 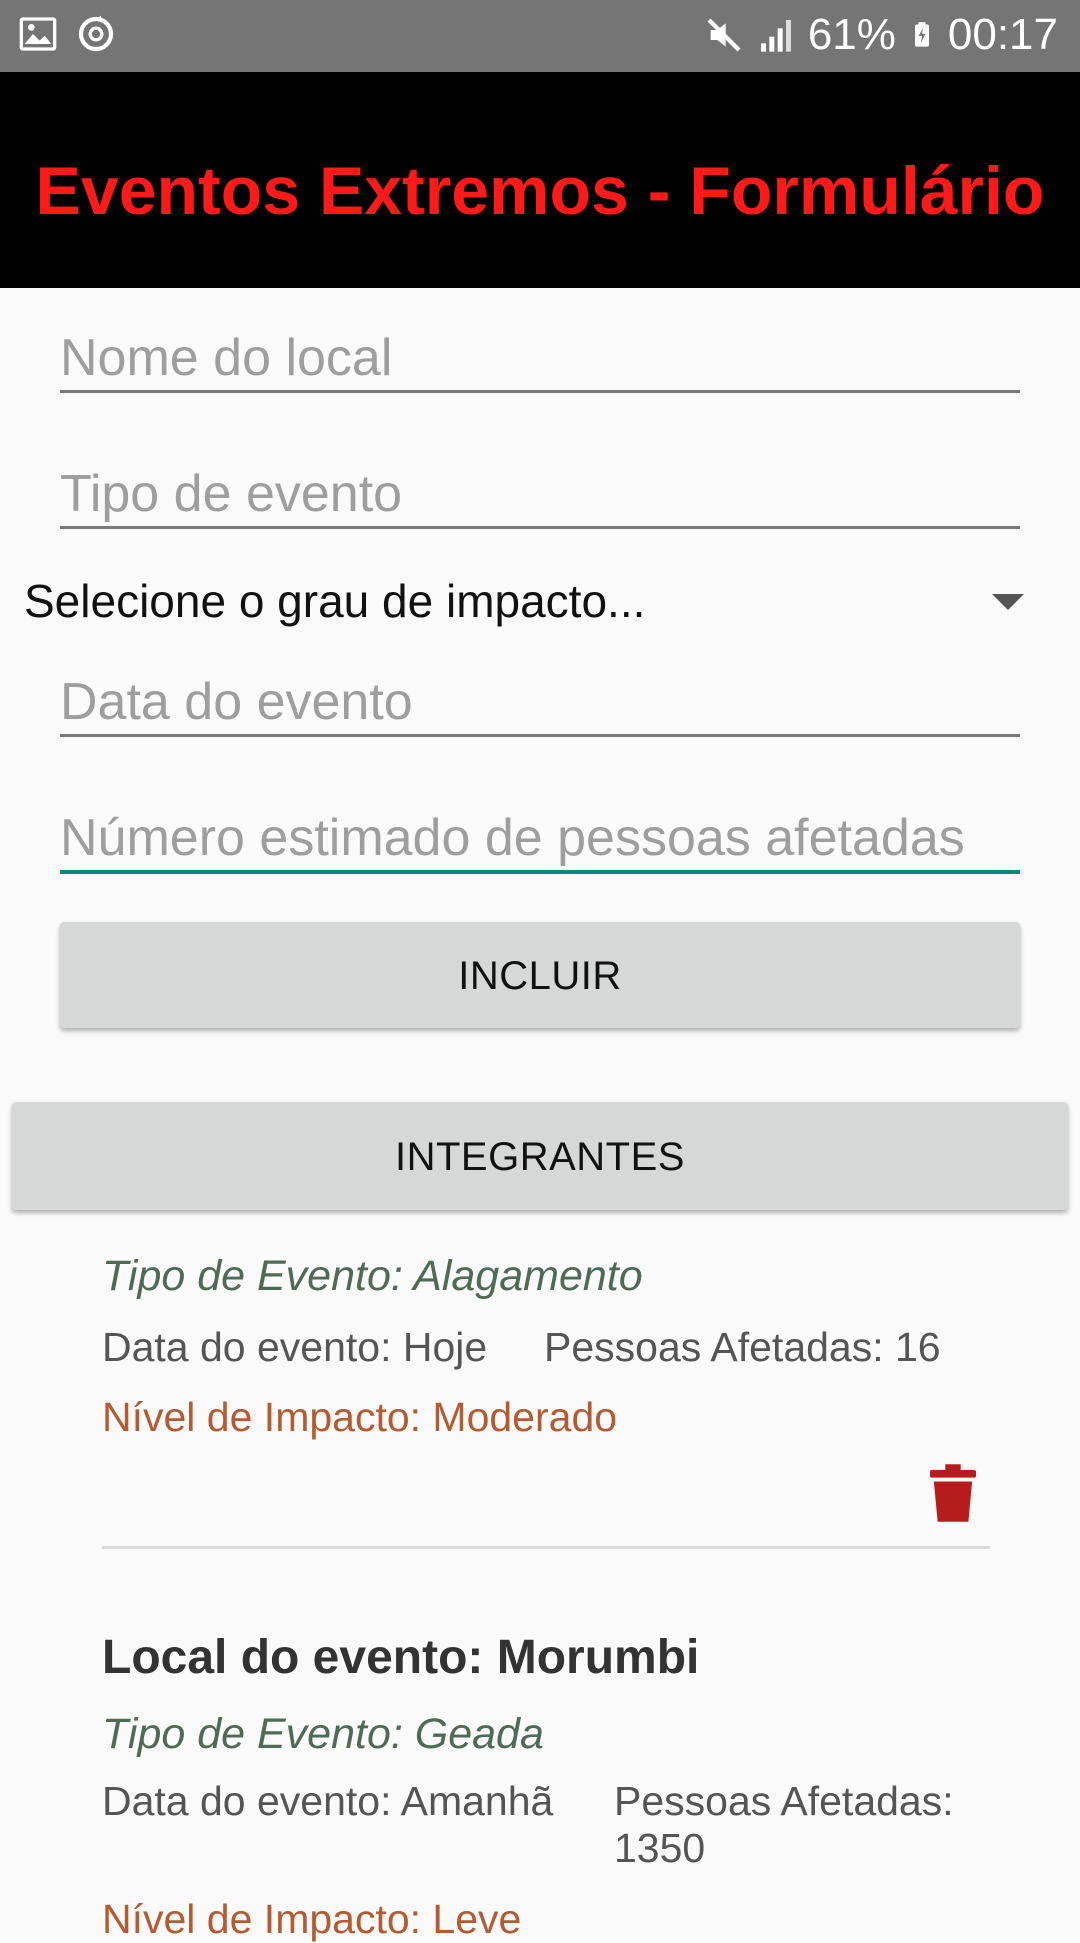 I want to click on event-data: Data do evento: Amanhã, so click(x=328, y=1801).